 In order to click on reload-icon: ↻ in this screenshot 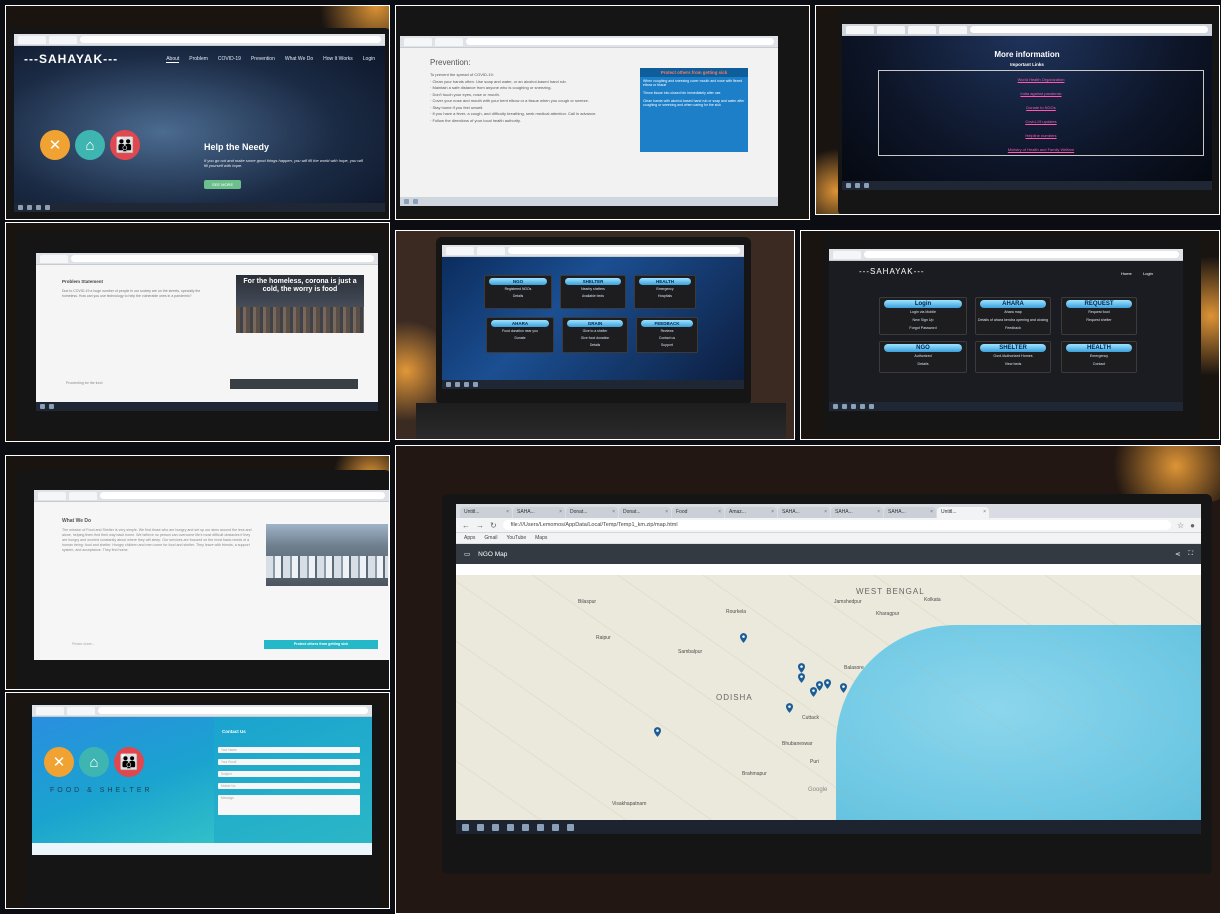, I will do `click(493, 525)`.